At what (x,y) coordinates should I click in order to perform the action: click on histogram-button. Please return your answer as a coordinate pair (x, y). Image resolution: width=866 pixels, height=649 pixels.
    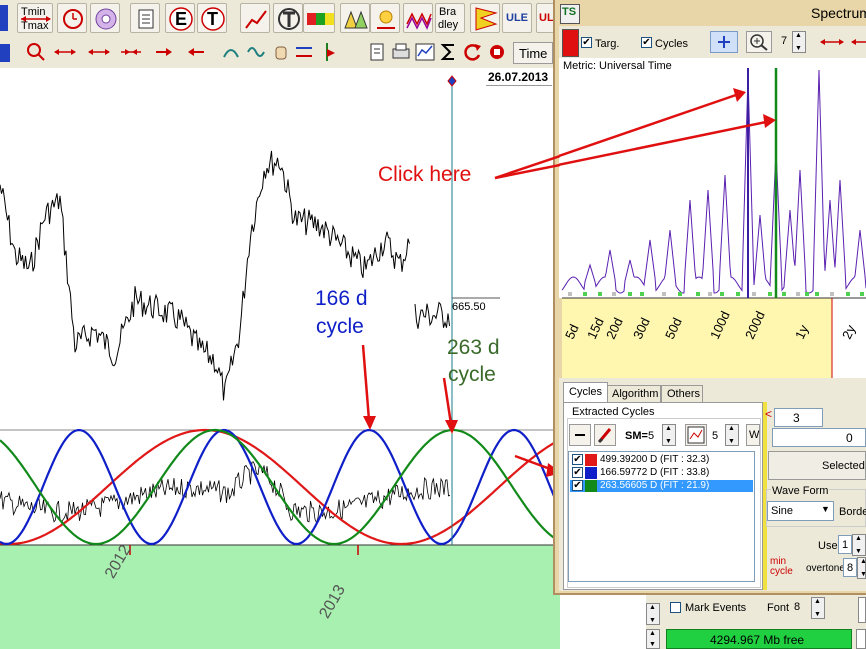
    Looking at the image, I should click on (425, 52).